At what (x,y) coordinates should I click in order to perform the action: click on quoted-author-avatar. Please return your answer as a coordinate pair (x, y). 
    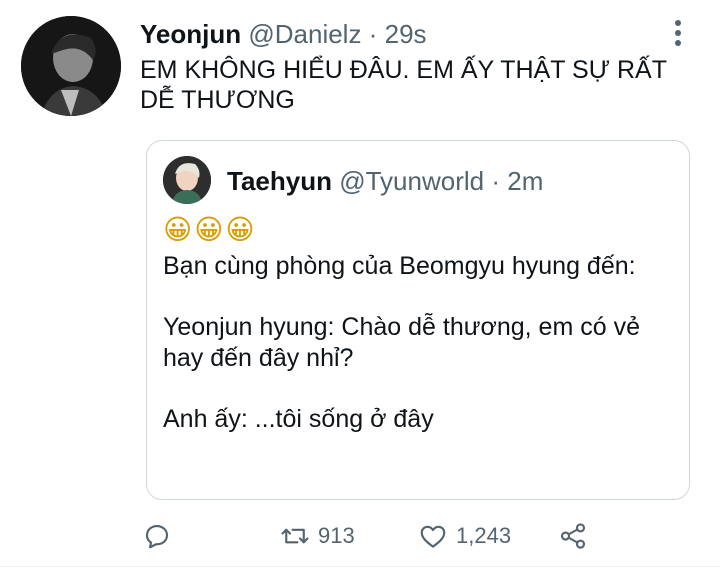
    Looking at the image, I should click on (187, 180).